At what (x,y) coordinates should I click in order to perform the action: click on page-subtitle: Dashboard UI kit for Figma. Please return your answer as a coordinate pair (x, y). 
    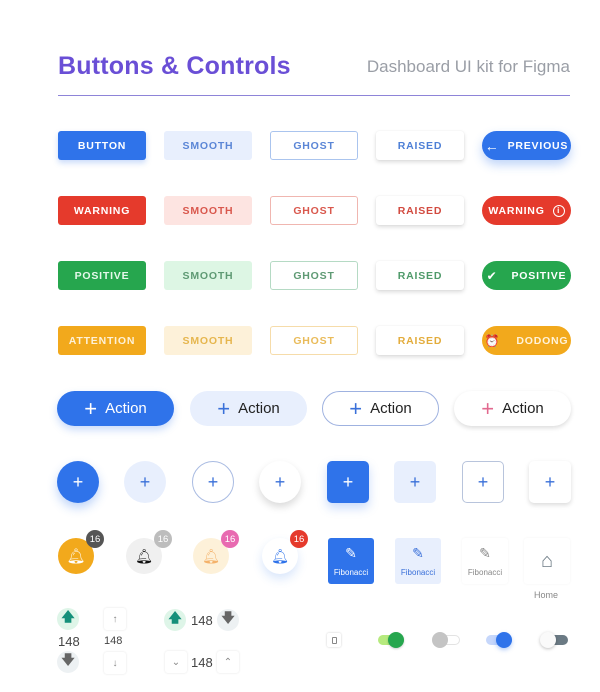
    Looking at the image, I should click on (468, 66).